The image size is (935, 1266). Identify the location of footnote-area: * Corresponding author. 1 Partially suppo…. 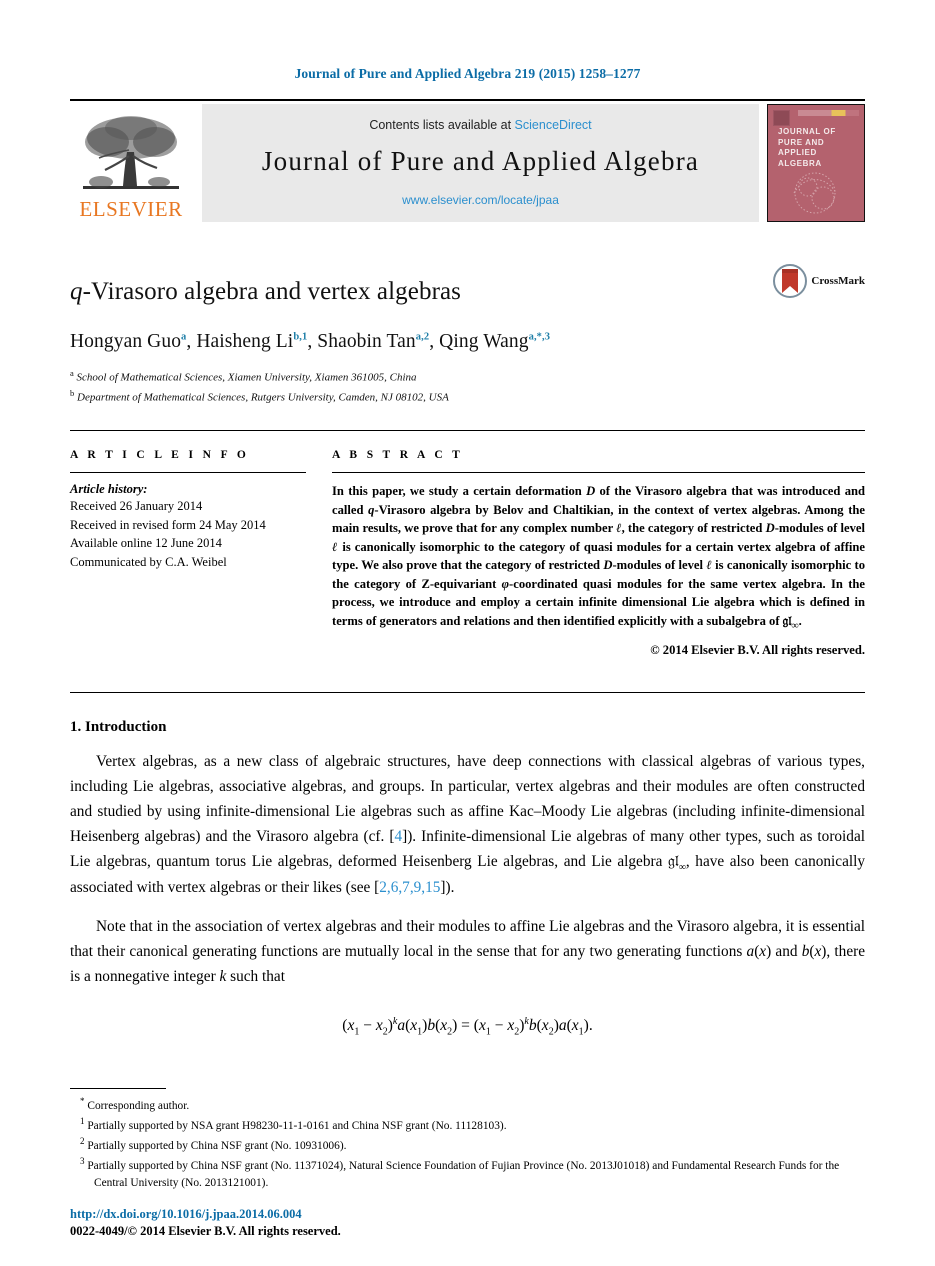
(467, 1140).